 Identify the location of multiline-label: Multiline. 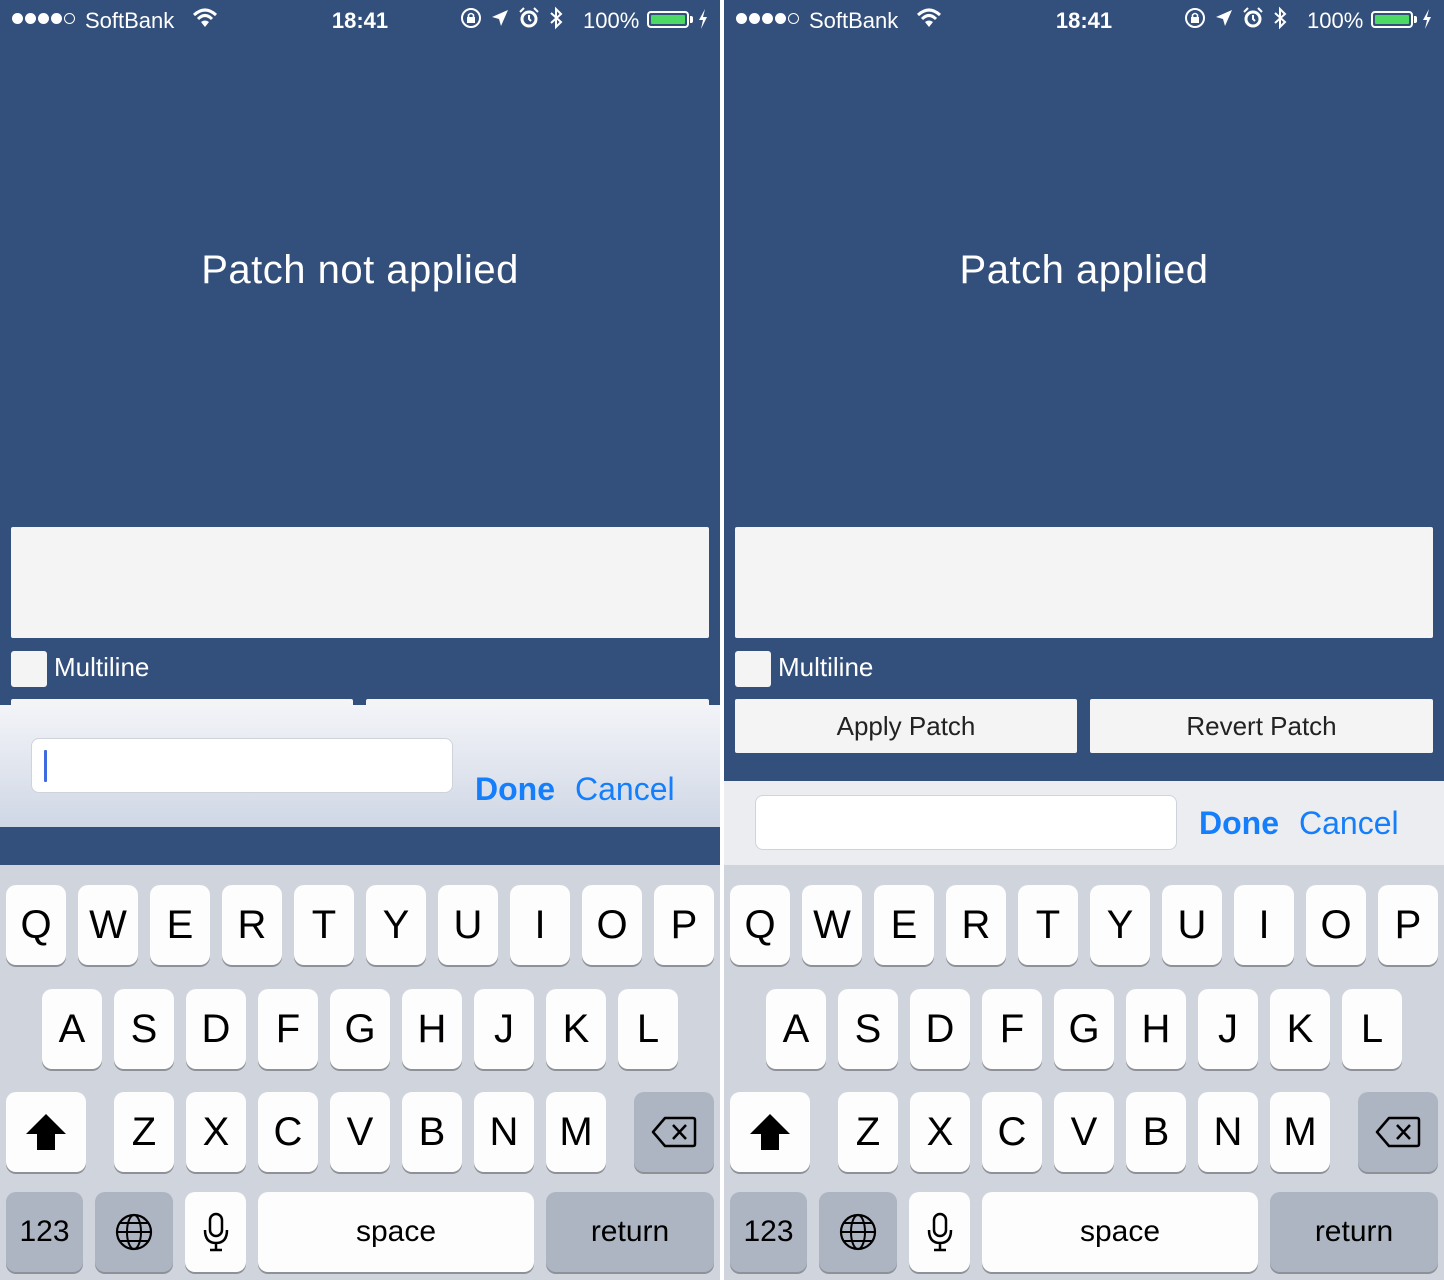
(102, 667).